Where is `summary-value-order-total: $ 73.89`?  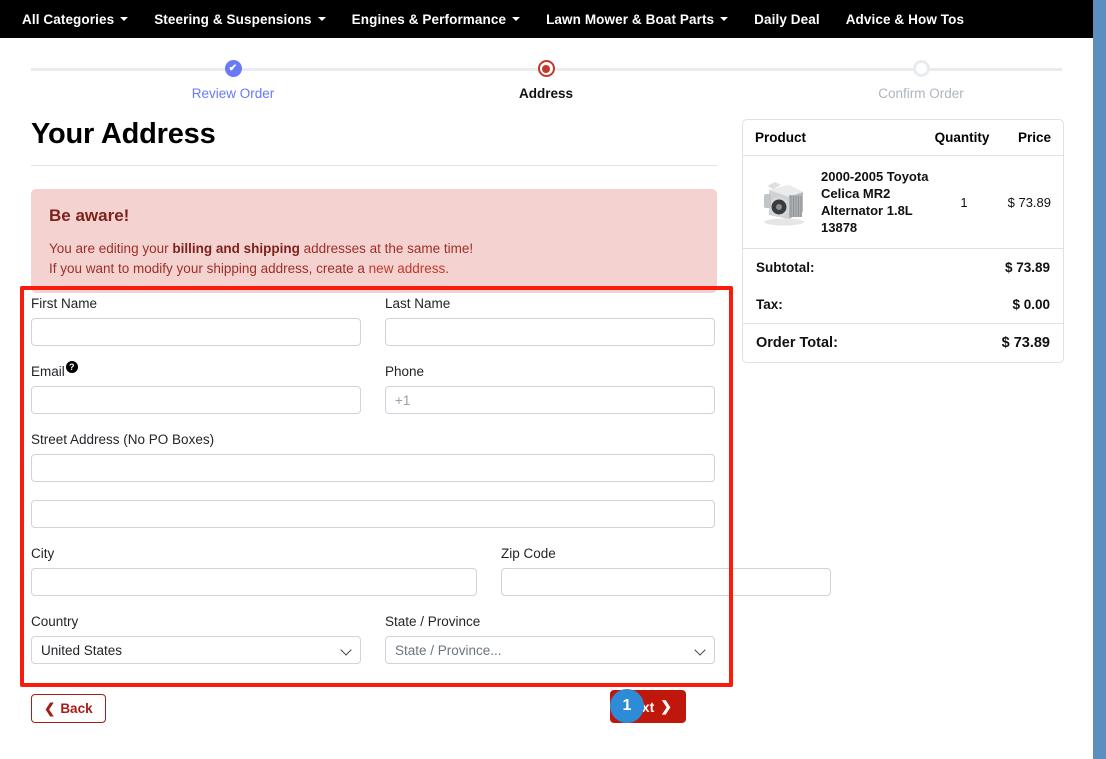 summary-value-order-total: $ 73.89 is located at coordinates (1025, 343).